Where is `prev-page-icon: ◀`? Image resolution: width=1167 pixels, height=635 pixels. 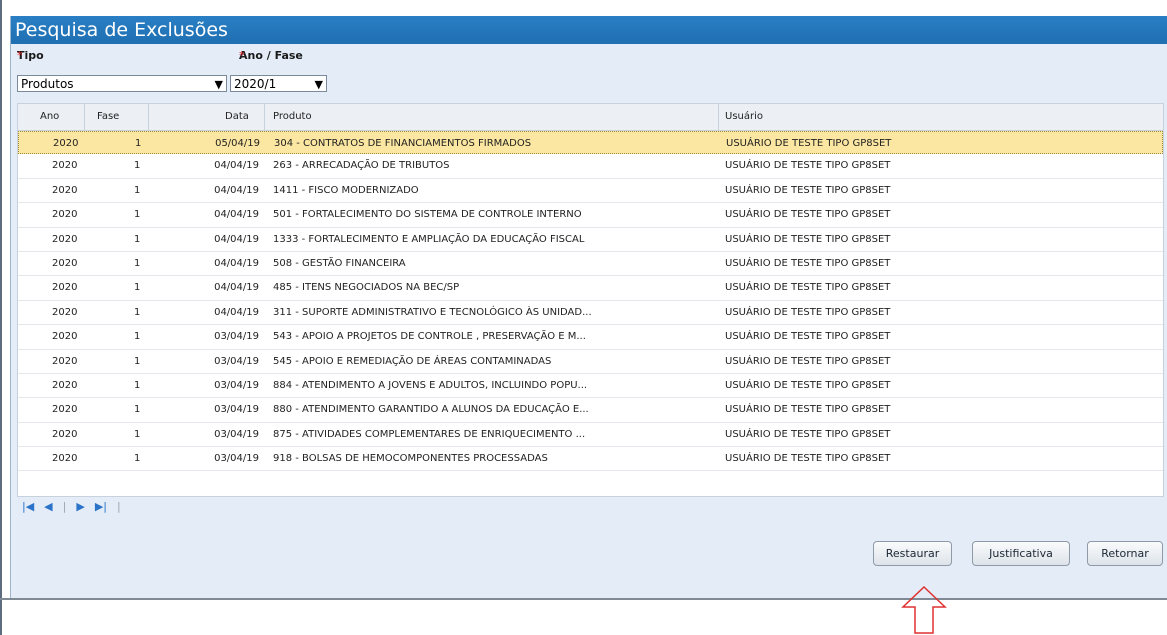
prev-page-icon: ◀ is located at coordinates (48, 506).